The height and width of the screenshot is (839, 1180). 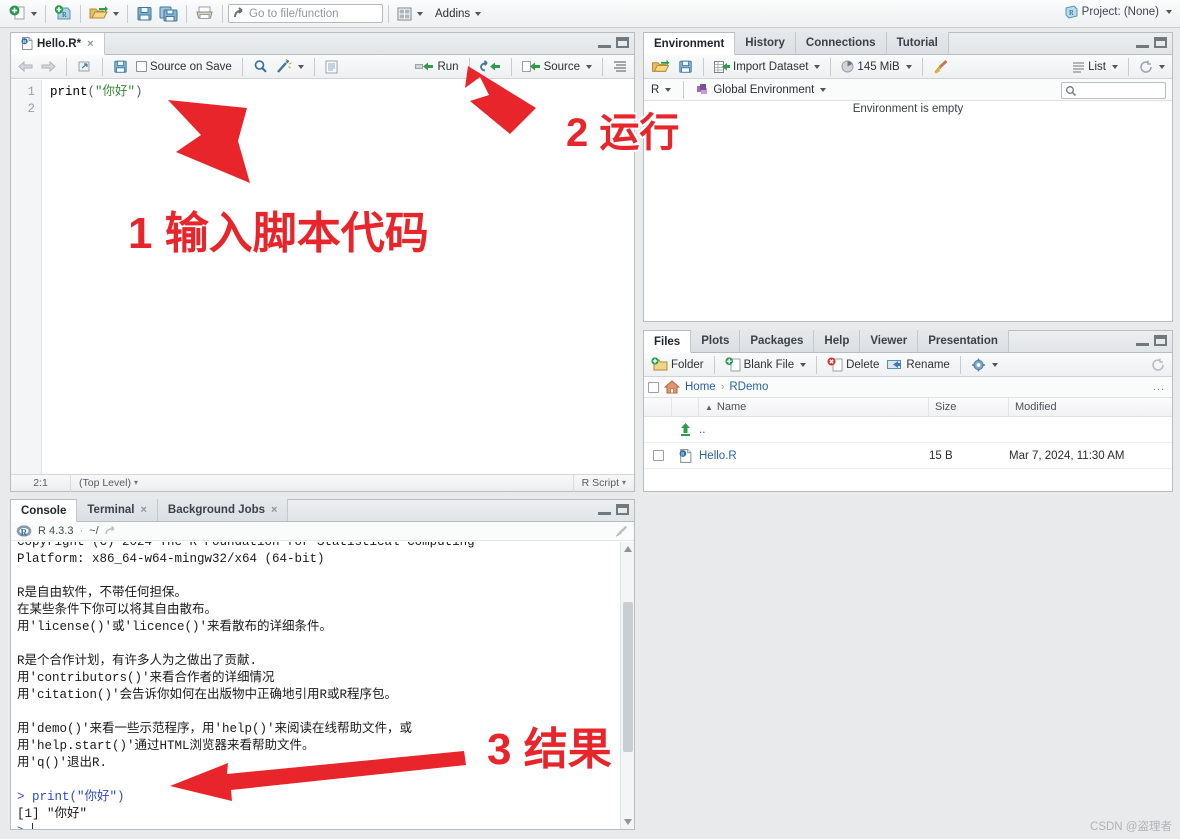 What do you see at coordinates (941, 67) in the screenshot?
I see `clear-objects-button` at bounding box center [941, 67].